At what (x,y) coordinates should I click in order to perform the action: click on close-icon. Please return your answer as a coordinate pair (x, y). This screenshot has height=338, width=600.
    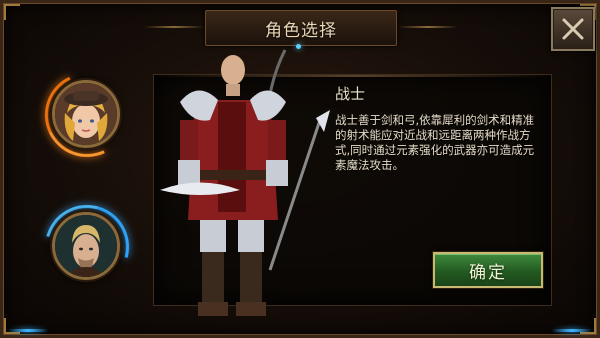
    Looking at the image, I should click on (573, 29).